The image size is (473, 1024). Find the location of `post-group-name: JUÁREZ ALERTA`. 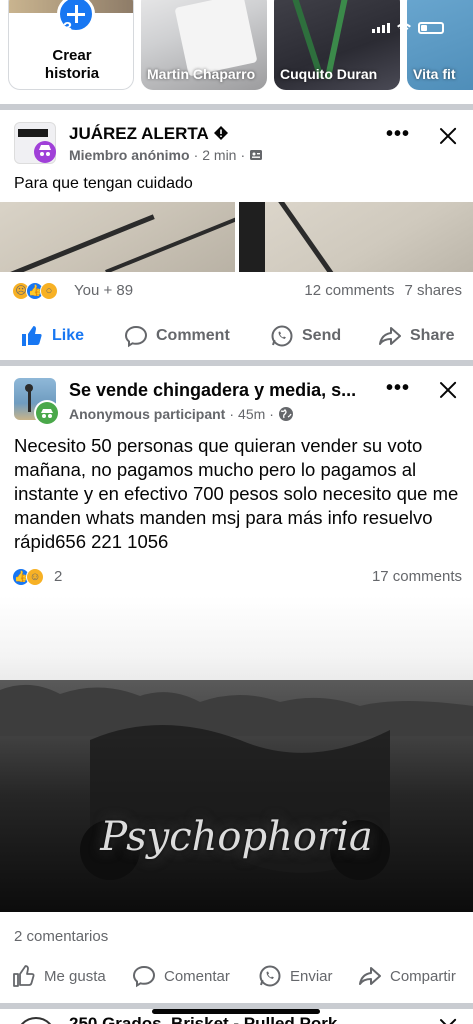

post-group-name: JUÁREZ ALERTA is located at coordinates (138, 133).